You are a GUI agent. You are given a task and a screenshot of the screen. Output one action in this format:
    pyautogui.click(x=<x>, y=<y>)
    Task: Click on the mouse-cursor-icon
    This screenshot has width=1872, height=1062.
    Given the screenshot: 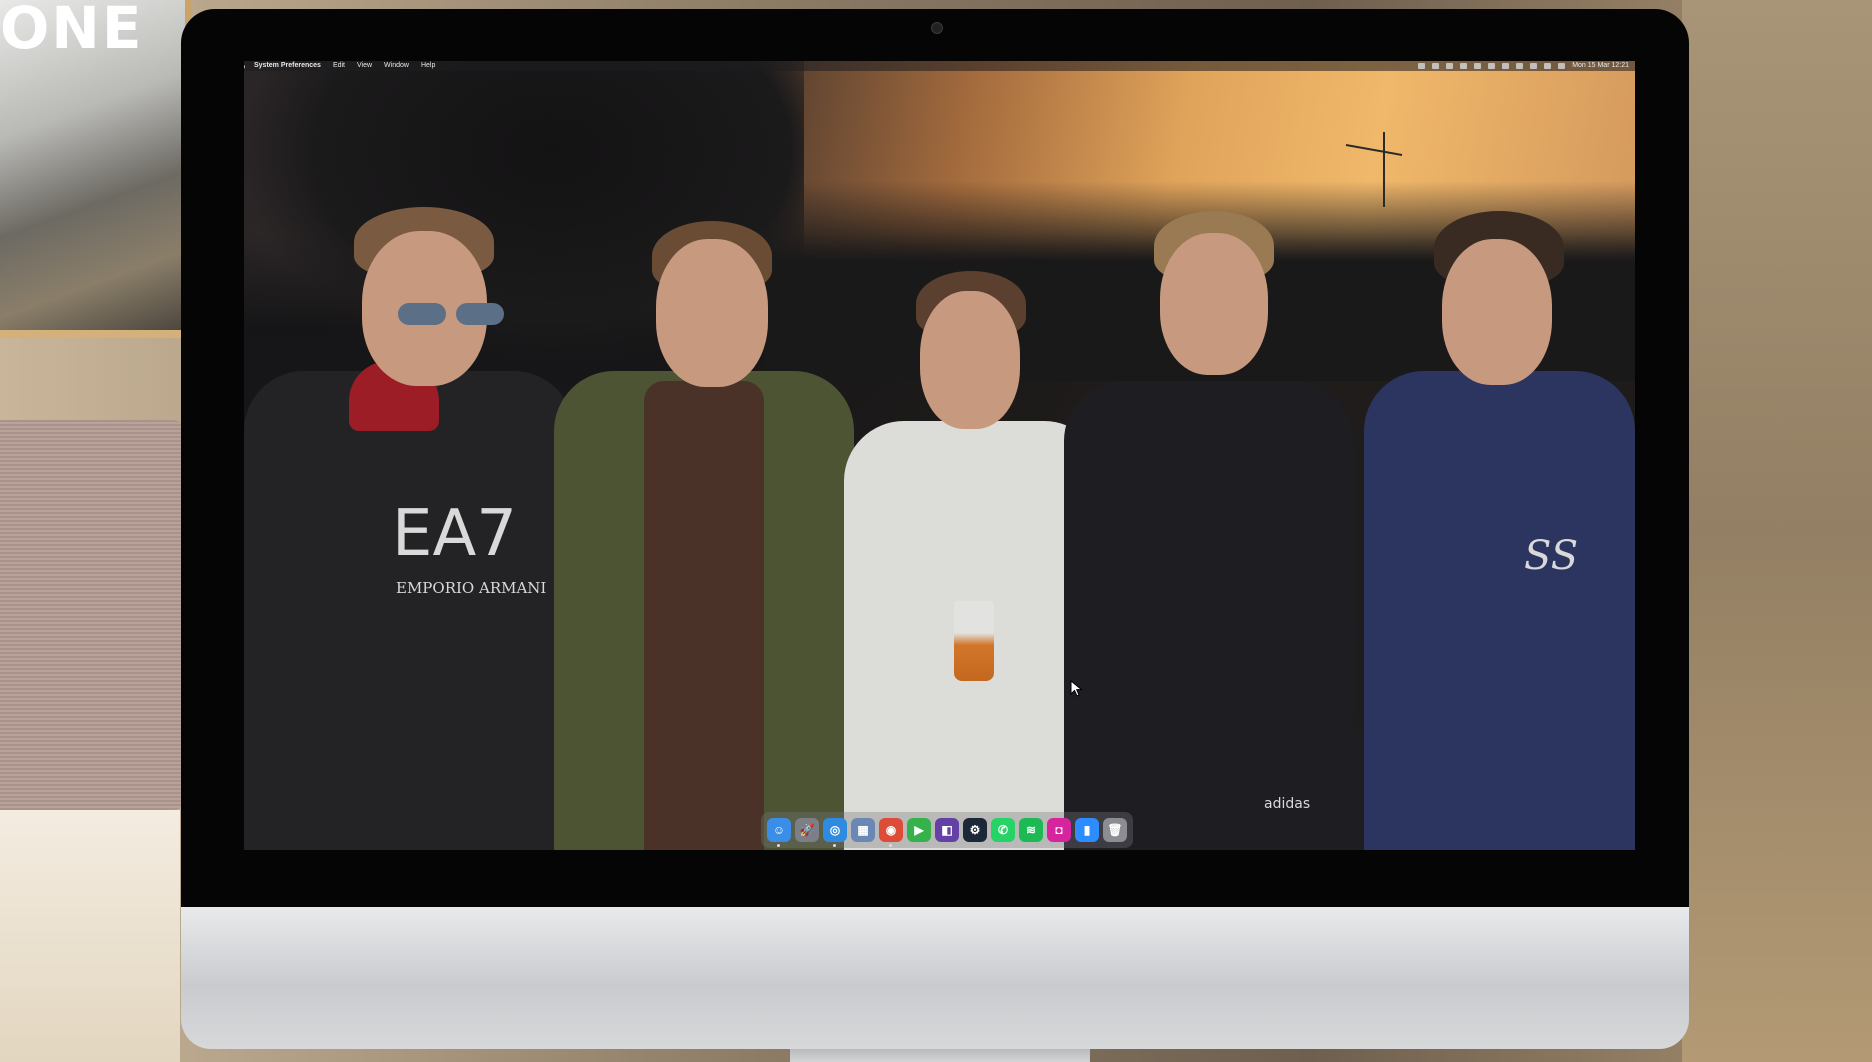 What is the action you would take?
    pyautogui.click(x=1076, y=688)
    